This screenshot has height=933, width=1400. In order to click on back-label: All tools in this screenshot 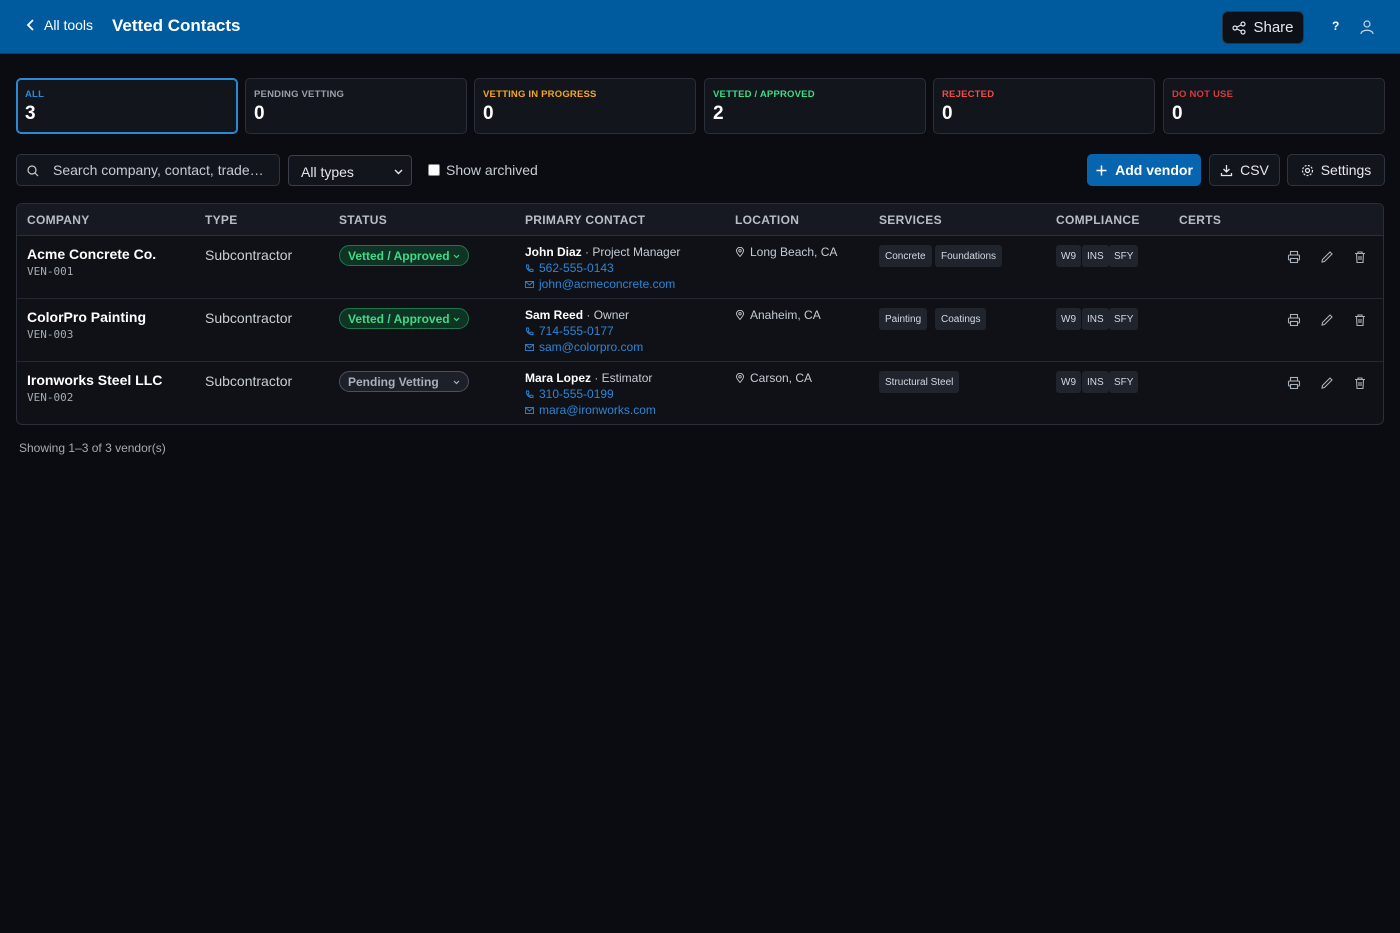, I will do `click(69, 25)`.